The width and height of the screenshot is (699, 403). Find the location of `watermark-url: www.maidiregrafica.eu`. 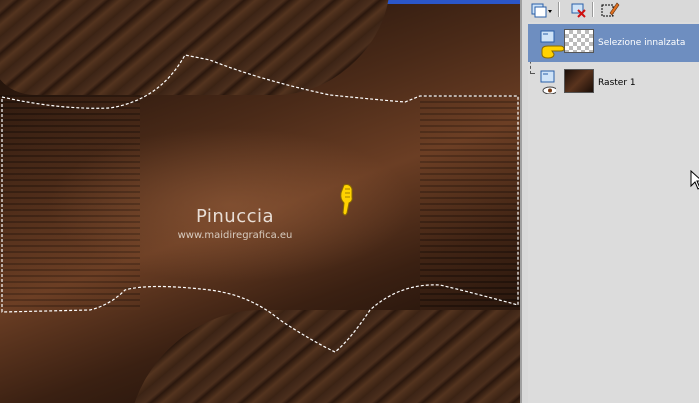

watermark-url: www.maidiregrafica.eu is located at coordinates (235, 235).